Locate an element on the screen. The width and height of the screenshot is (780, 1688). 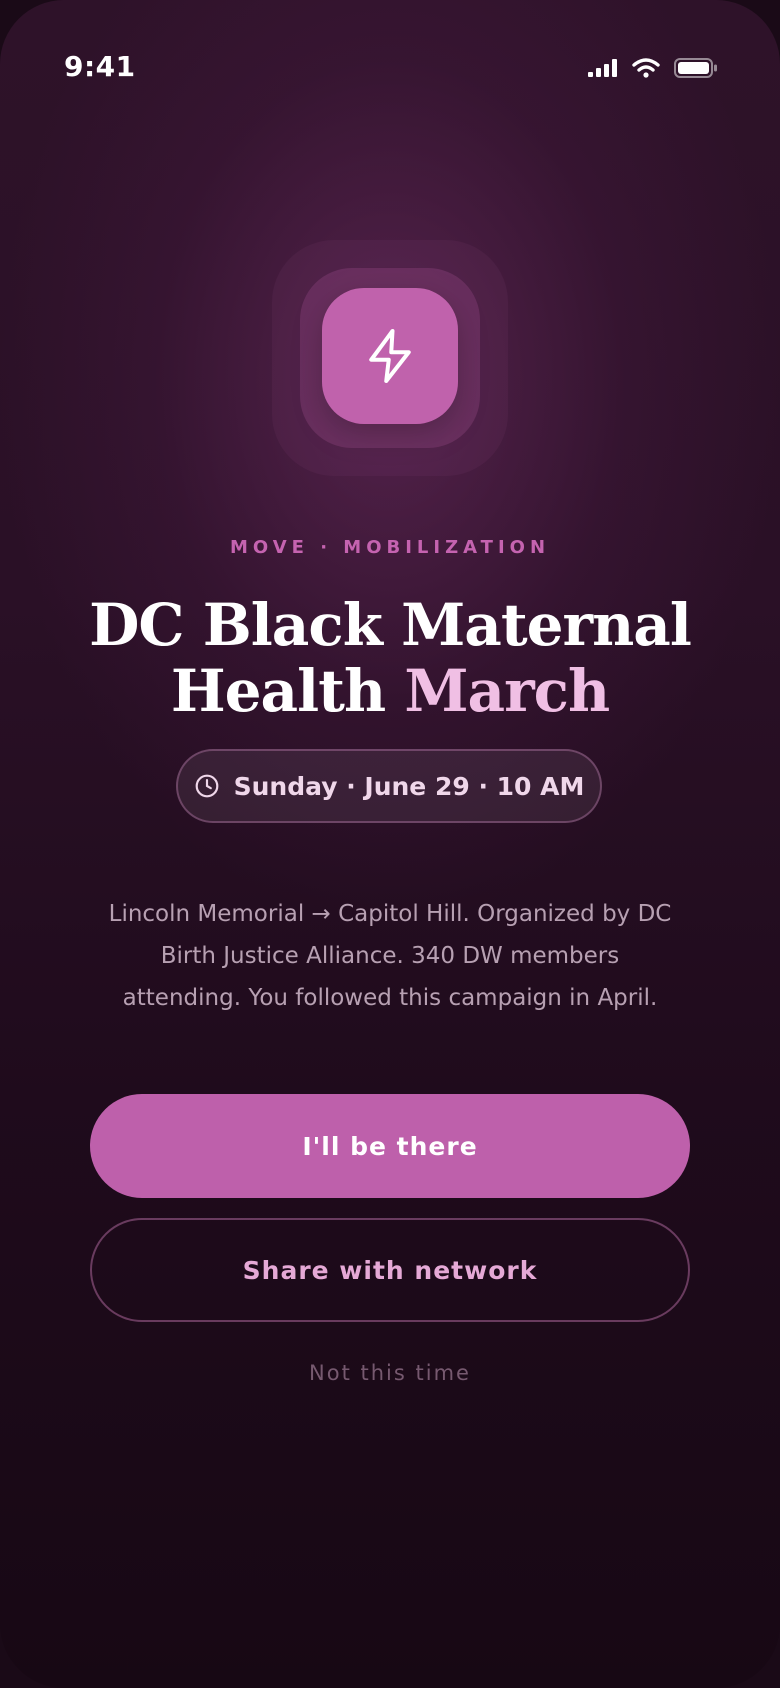
event-category-label: MOVE · MOBILIZATION is located at coordinates (390, 547).